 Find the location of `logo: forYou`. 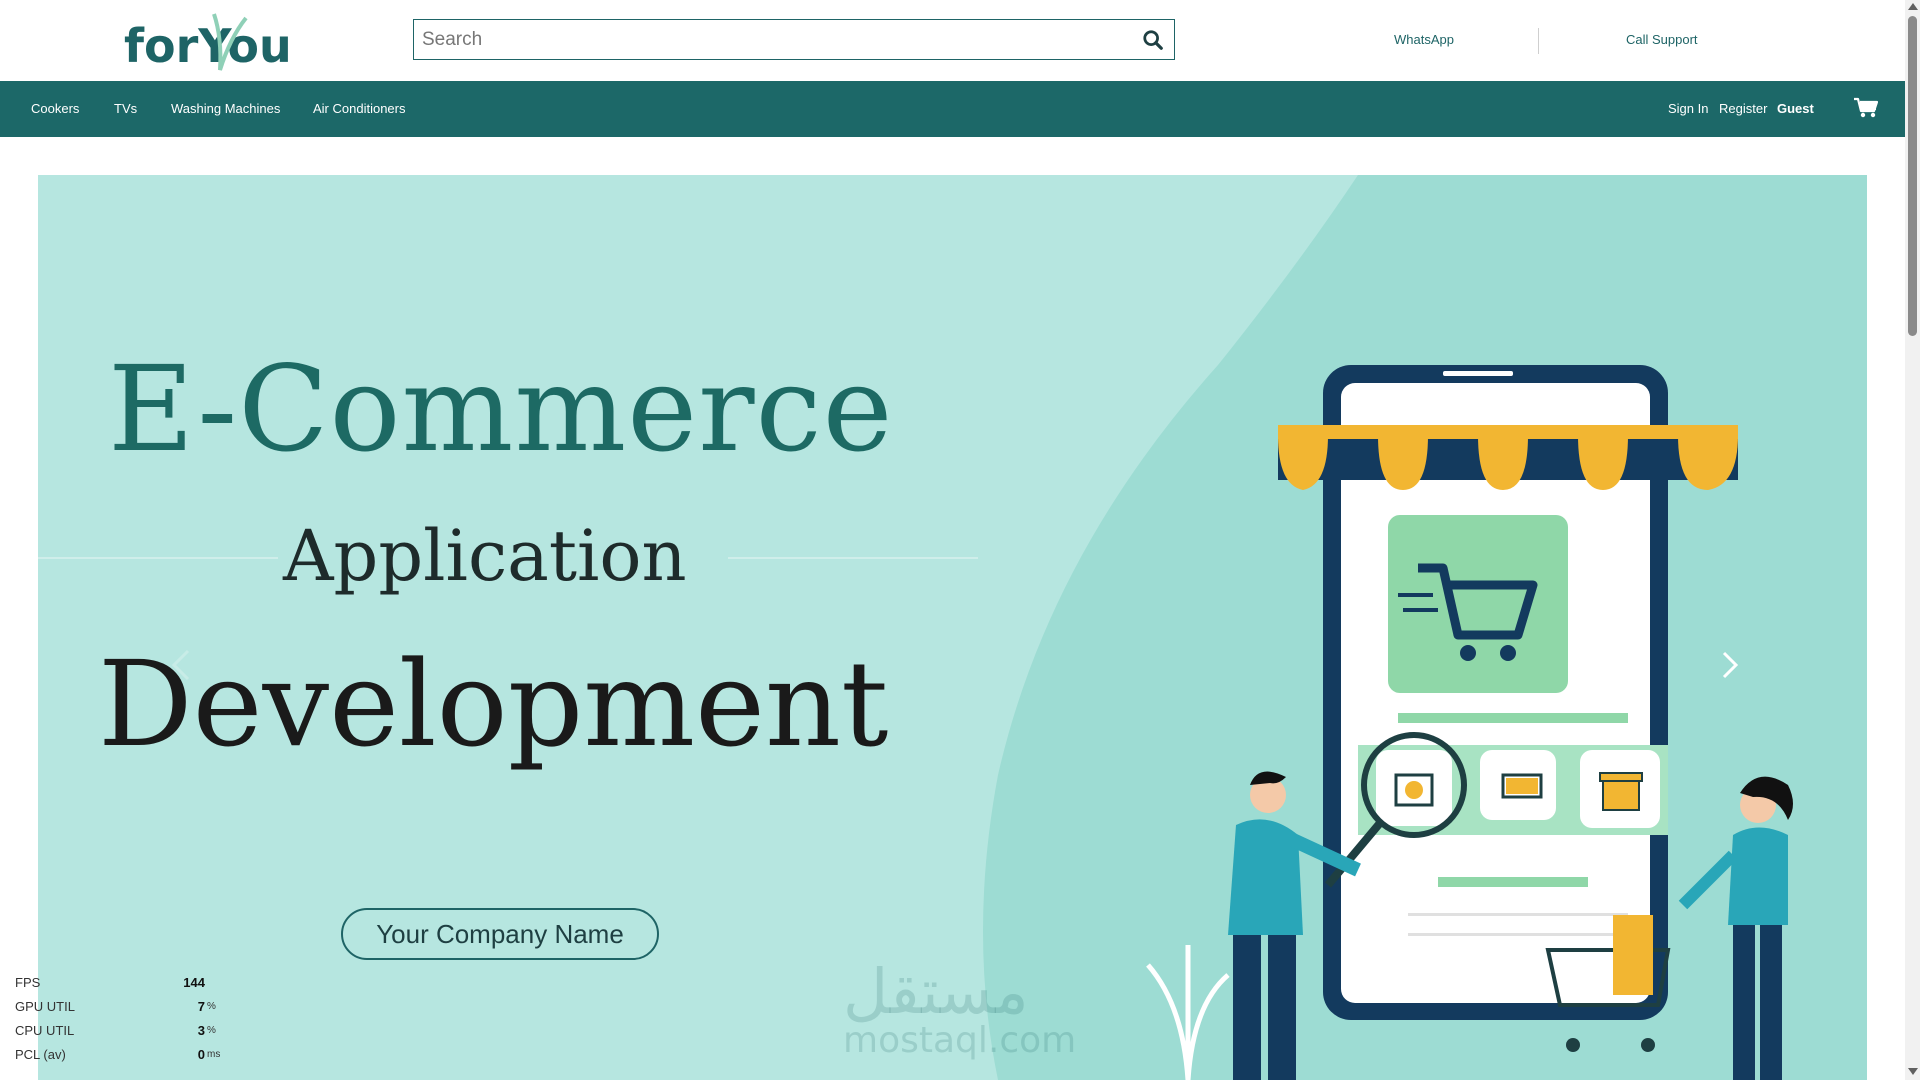

logo: forYou is located at coordinates (206, 41).